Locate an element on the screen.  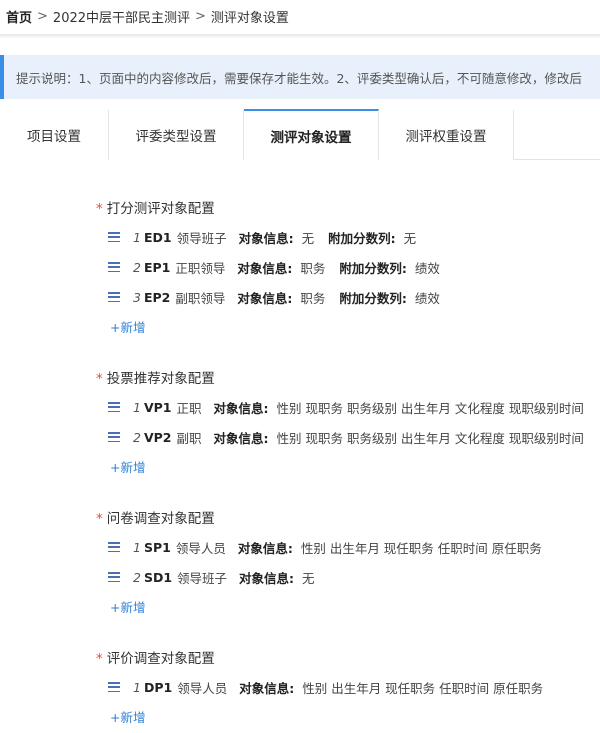
tab-evaluation-target-settings: 测评对象设置 is located at coordinates (311, 134).